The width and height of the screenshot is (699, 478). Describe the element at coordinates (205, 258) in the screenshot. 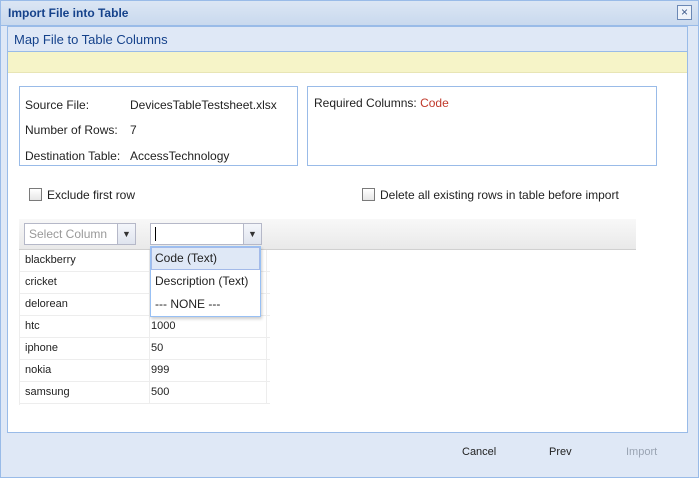

I see `dropdown-option-code: Code (Text)` at that location.